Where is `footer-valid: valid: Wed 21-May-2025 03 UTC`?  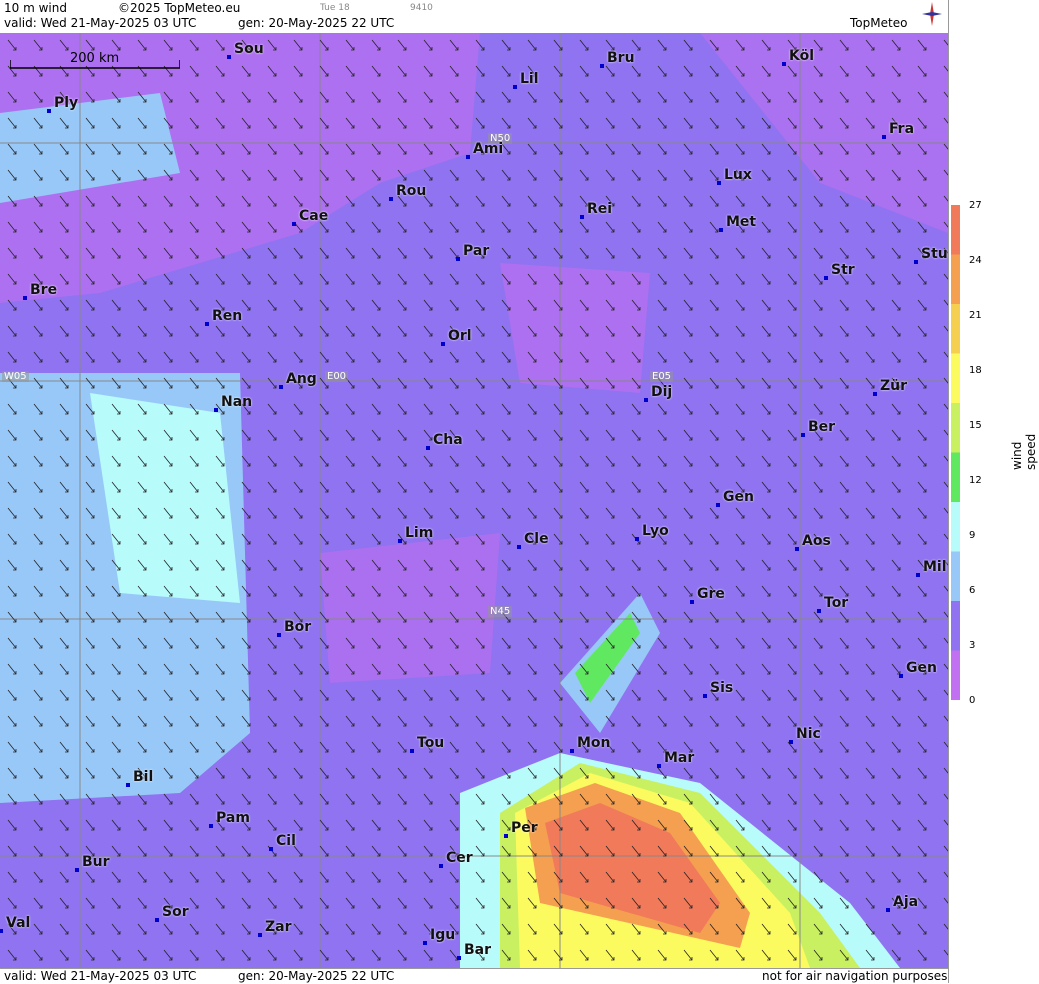
footer-valid: valid: Wed 21-May-2025 03 UTC is located at coordinates (100, 976).